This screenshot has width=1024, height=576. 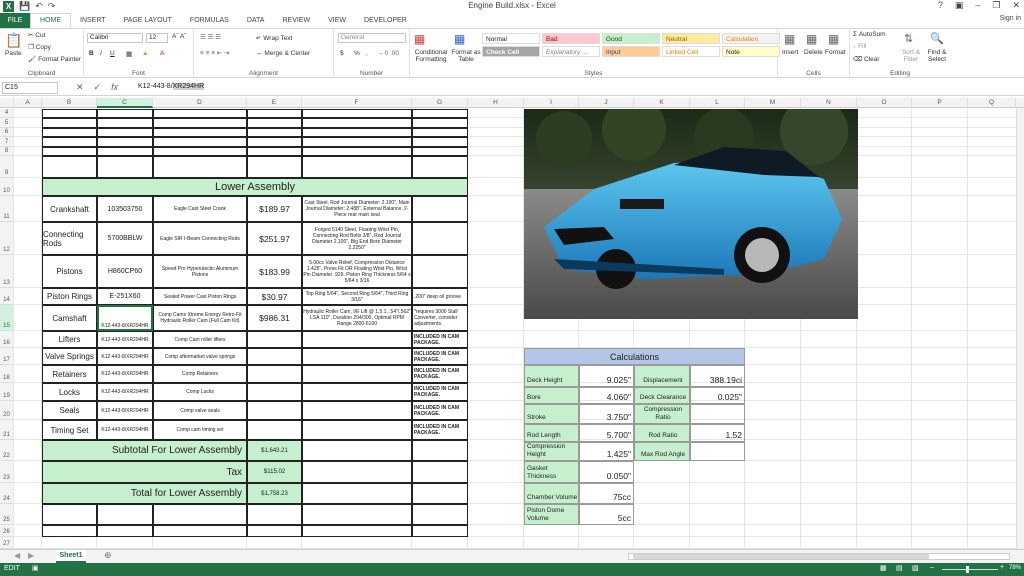 I want to click on help-button: ?, so click(x=940, y=5).